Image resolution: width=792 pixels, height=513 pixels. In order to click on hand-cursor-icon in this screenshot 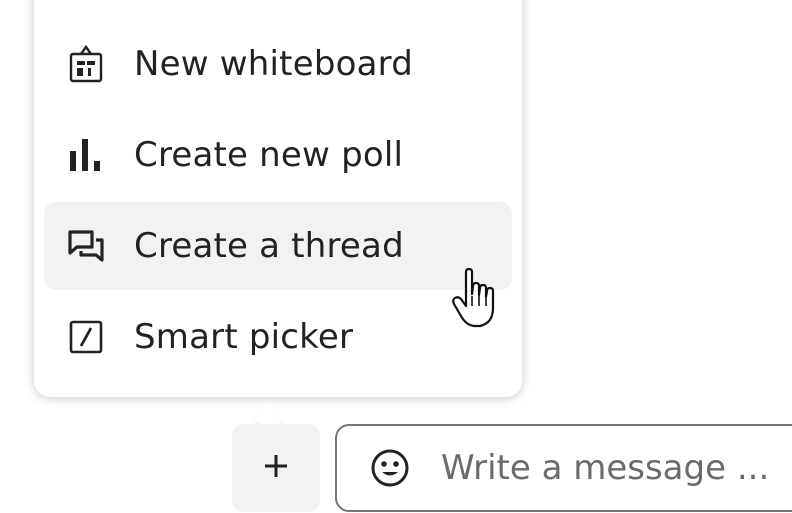, I will do `click(473, 298)`.